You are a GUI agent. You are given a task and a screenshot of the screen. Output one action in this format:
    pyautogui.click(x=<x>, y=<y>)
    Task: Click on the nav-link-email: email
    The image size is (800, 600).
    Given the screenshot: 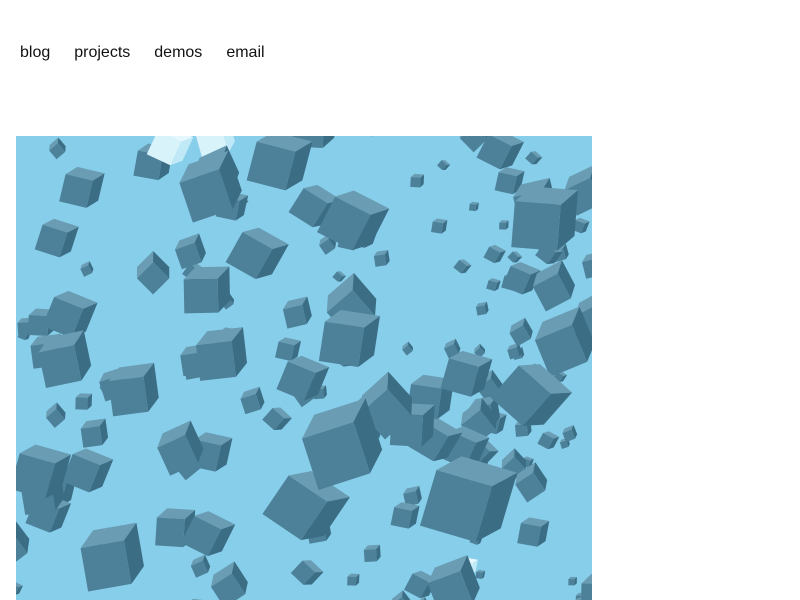 What is the action you would take?
    pyautogui.click(x=245, y=53)
    